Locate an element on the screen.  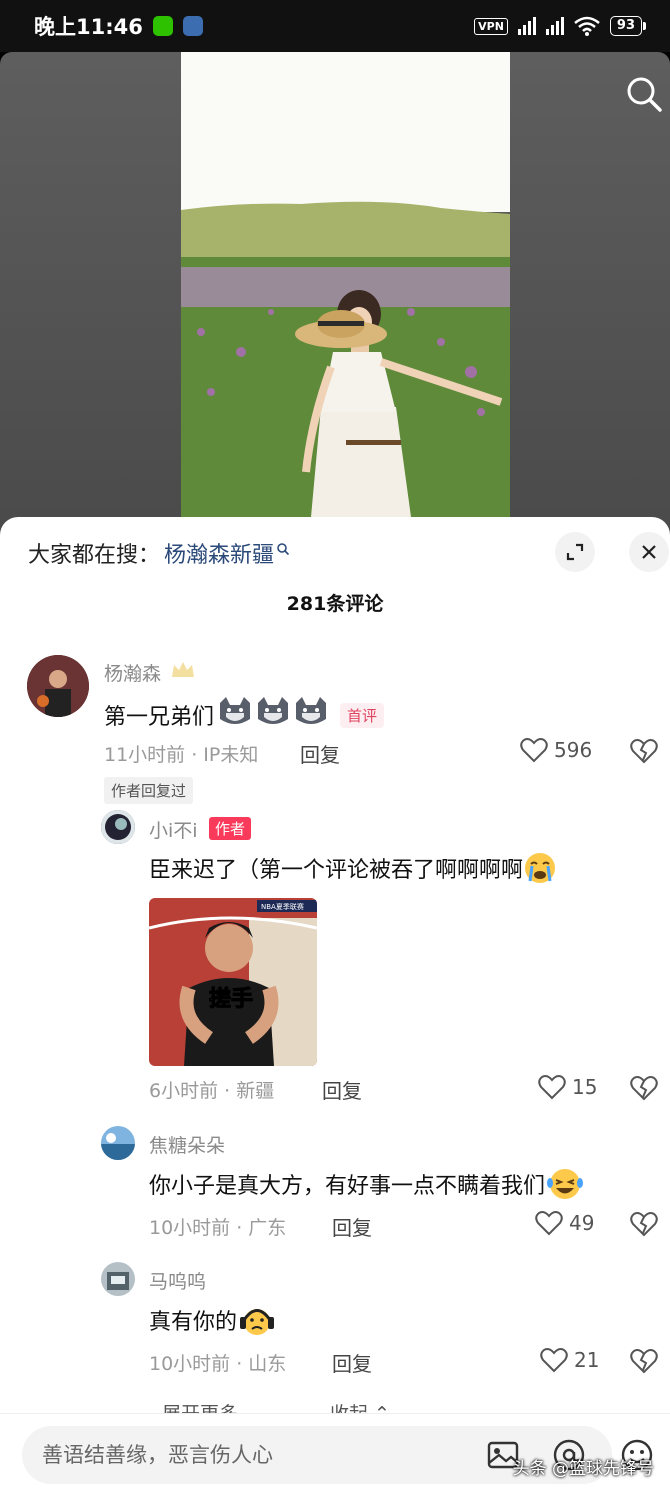
expand-button is located at coordinates (575, 552).